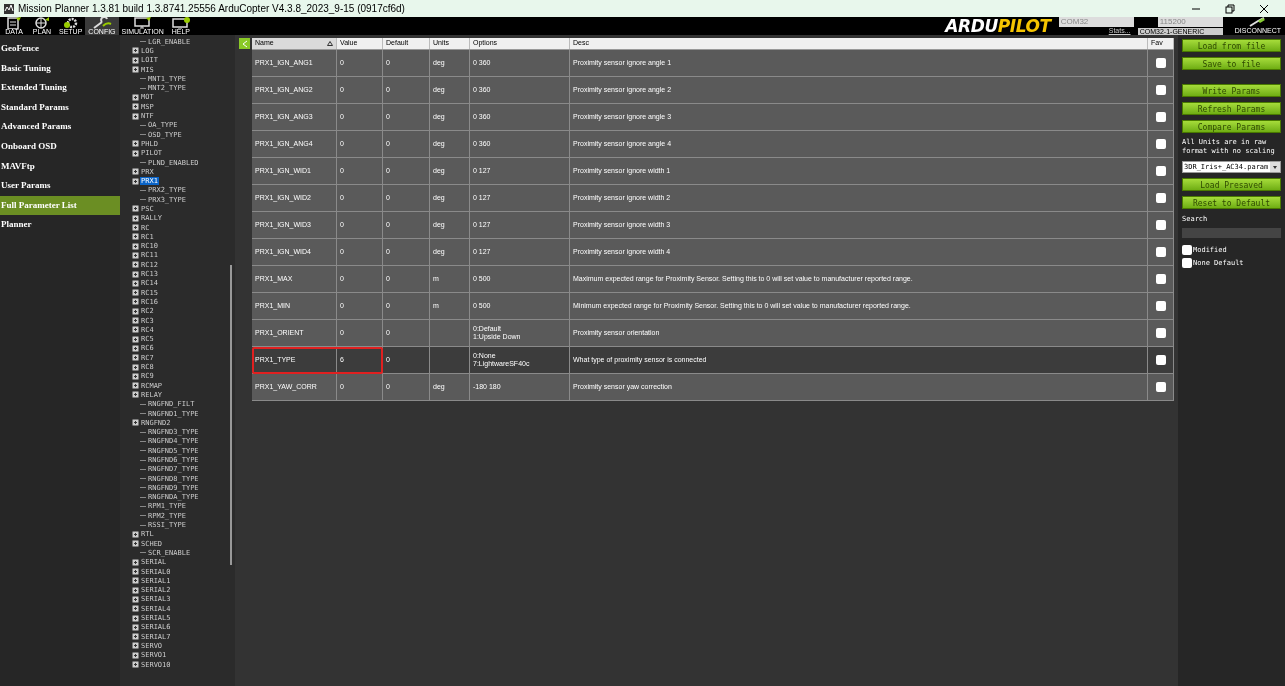 Image resolution: width=1285 pixels, height=686 pixels. What do you see at coordinates (998, 26) in the screenshot?
I see `logo-text: ARDUPILOT` at bounding box center [998, 26].